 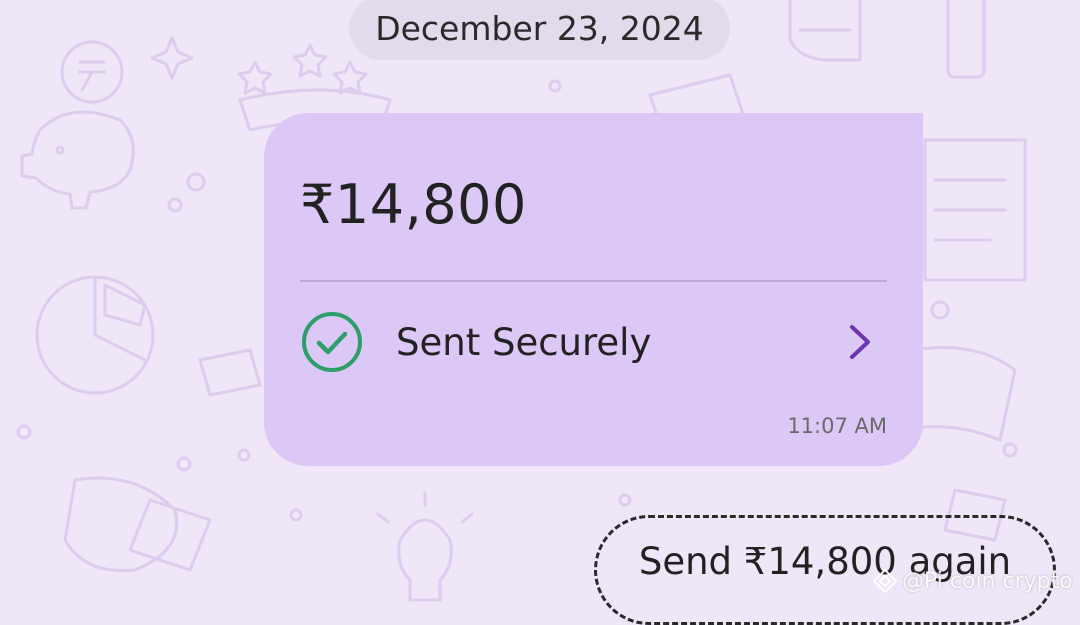 I want to click on watermark-text: @Pi coin crypto, so click(x=987, y=581).